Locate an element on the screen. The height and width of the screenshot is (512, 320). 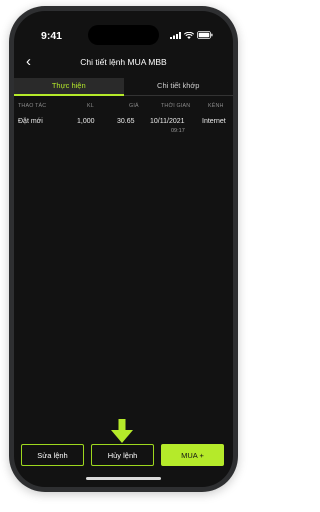
status-icons is located at coordinates (191, 35).